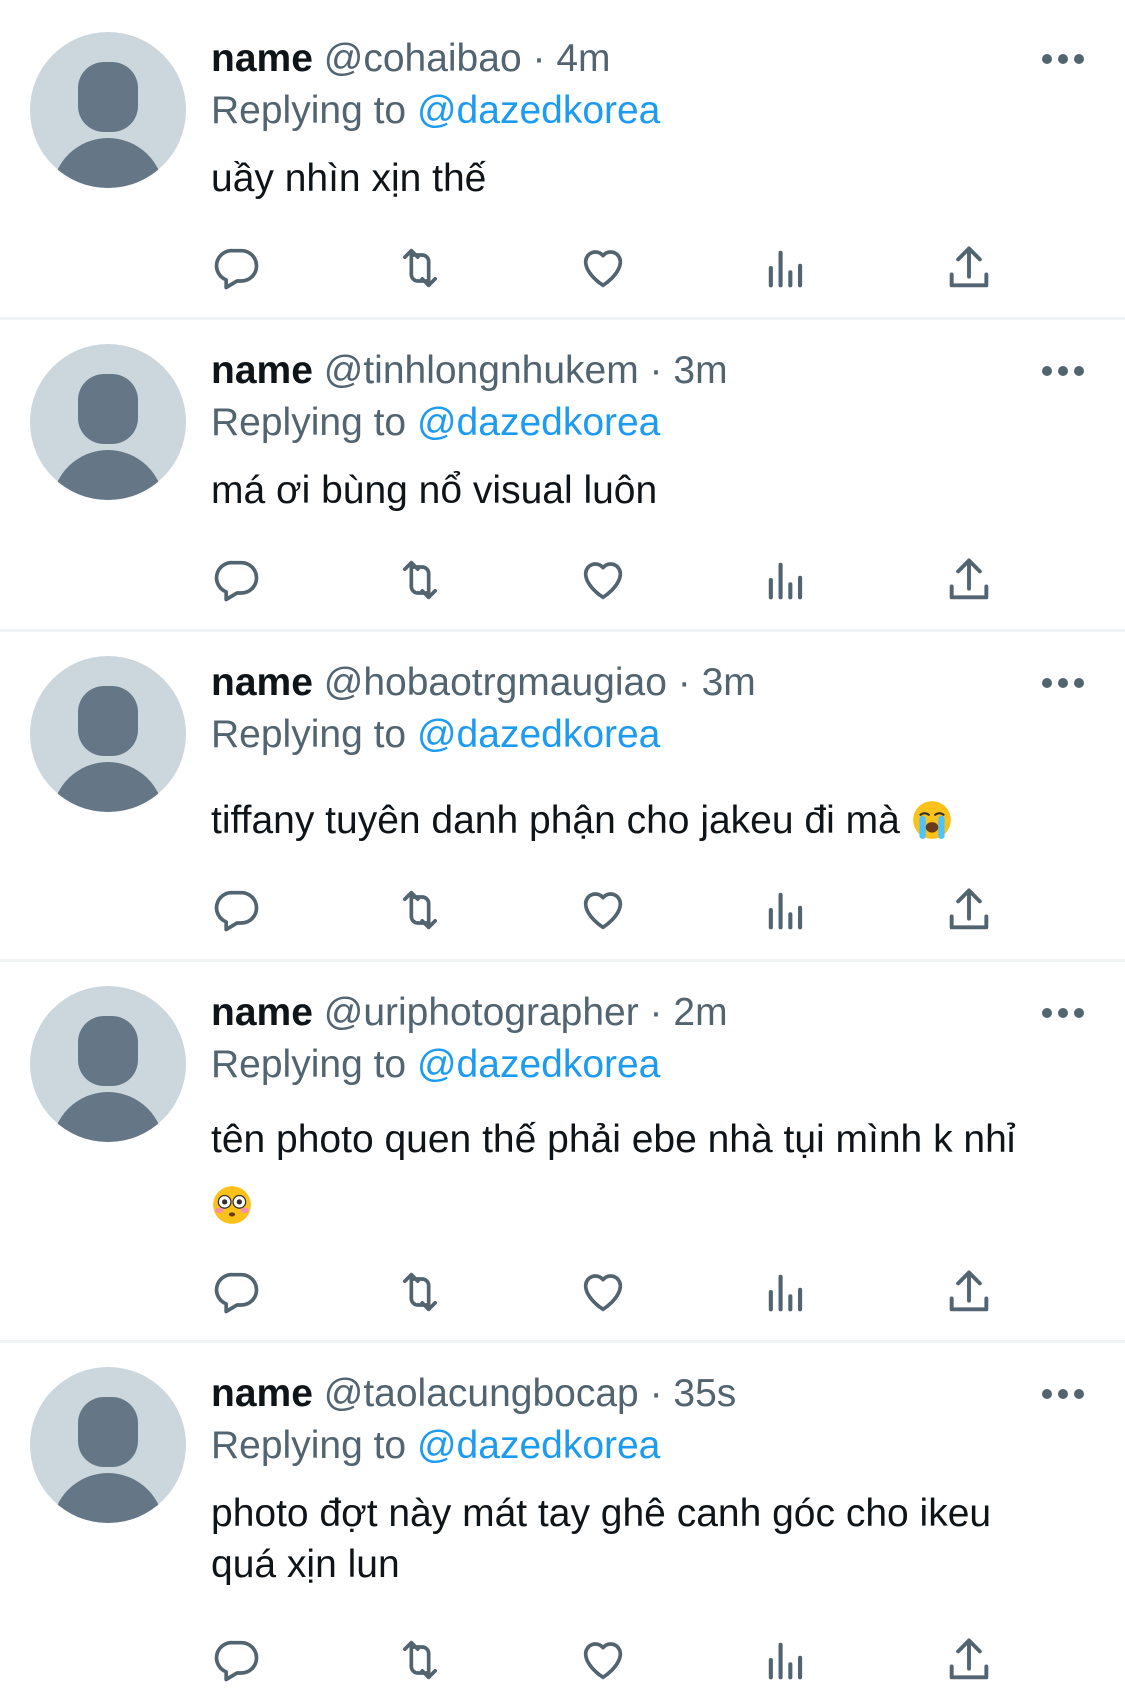 The image size is (1125, 1695). I want to click on handle: @taolacungbocap, so click(481, 1393).